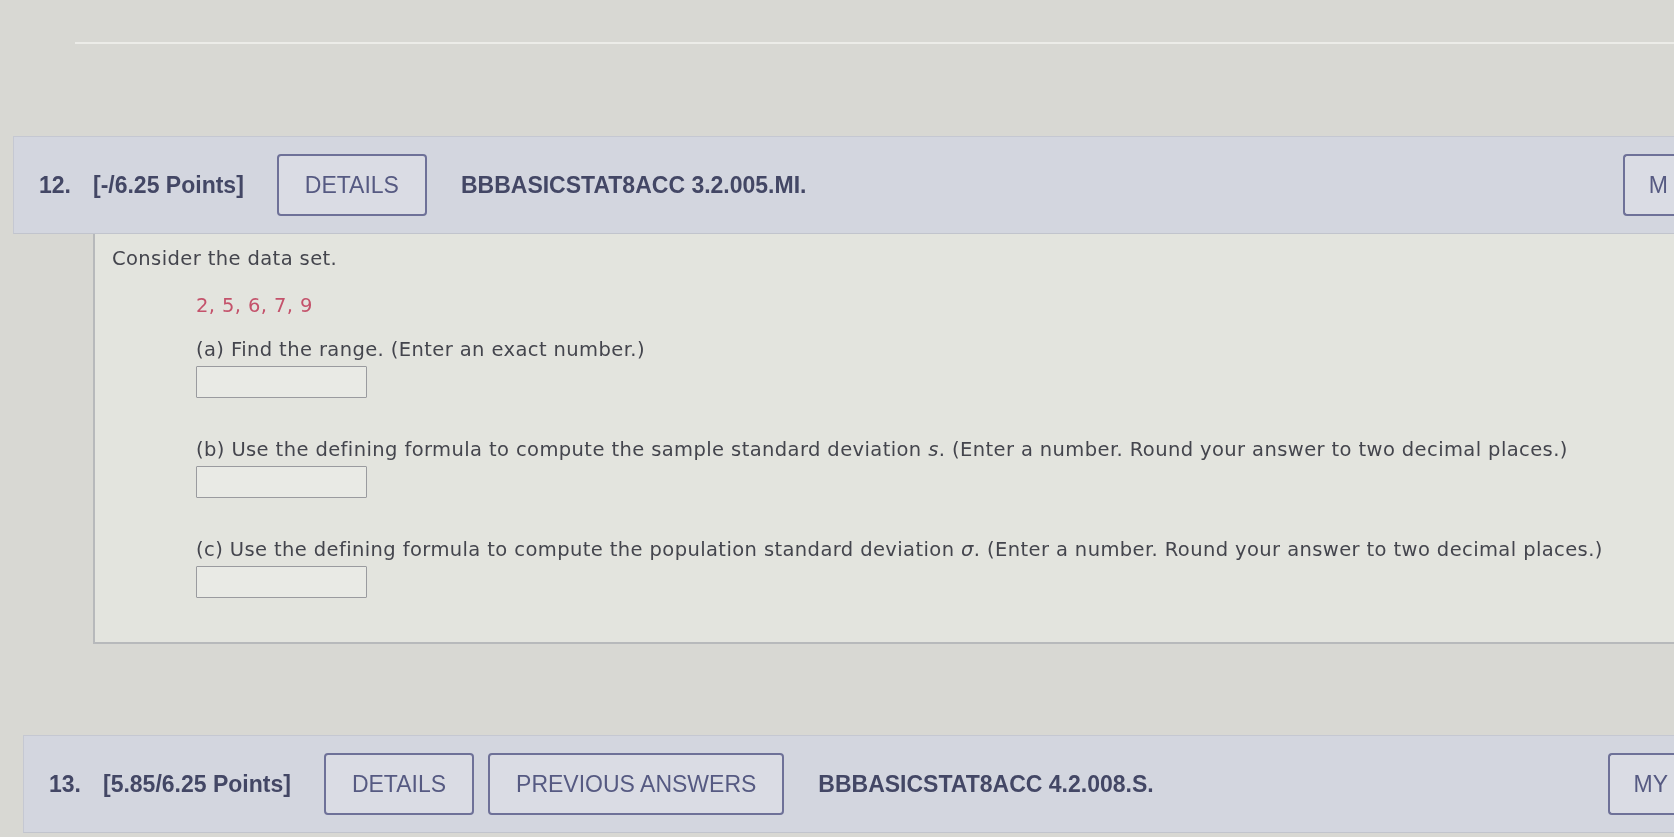  I want to click on question-code: BBBASICSTAT8ACC 3.2.005.MI., so click(633, 185).